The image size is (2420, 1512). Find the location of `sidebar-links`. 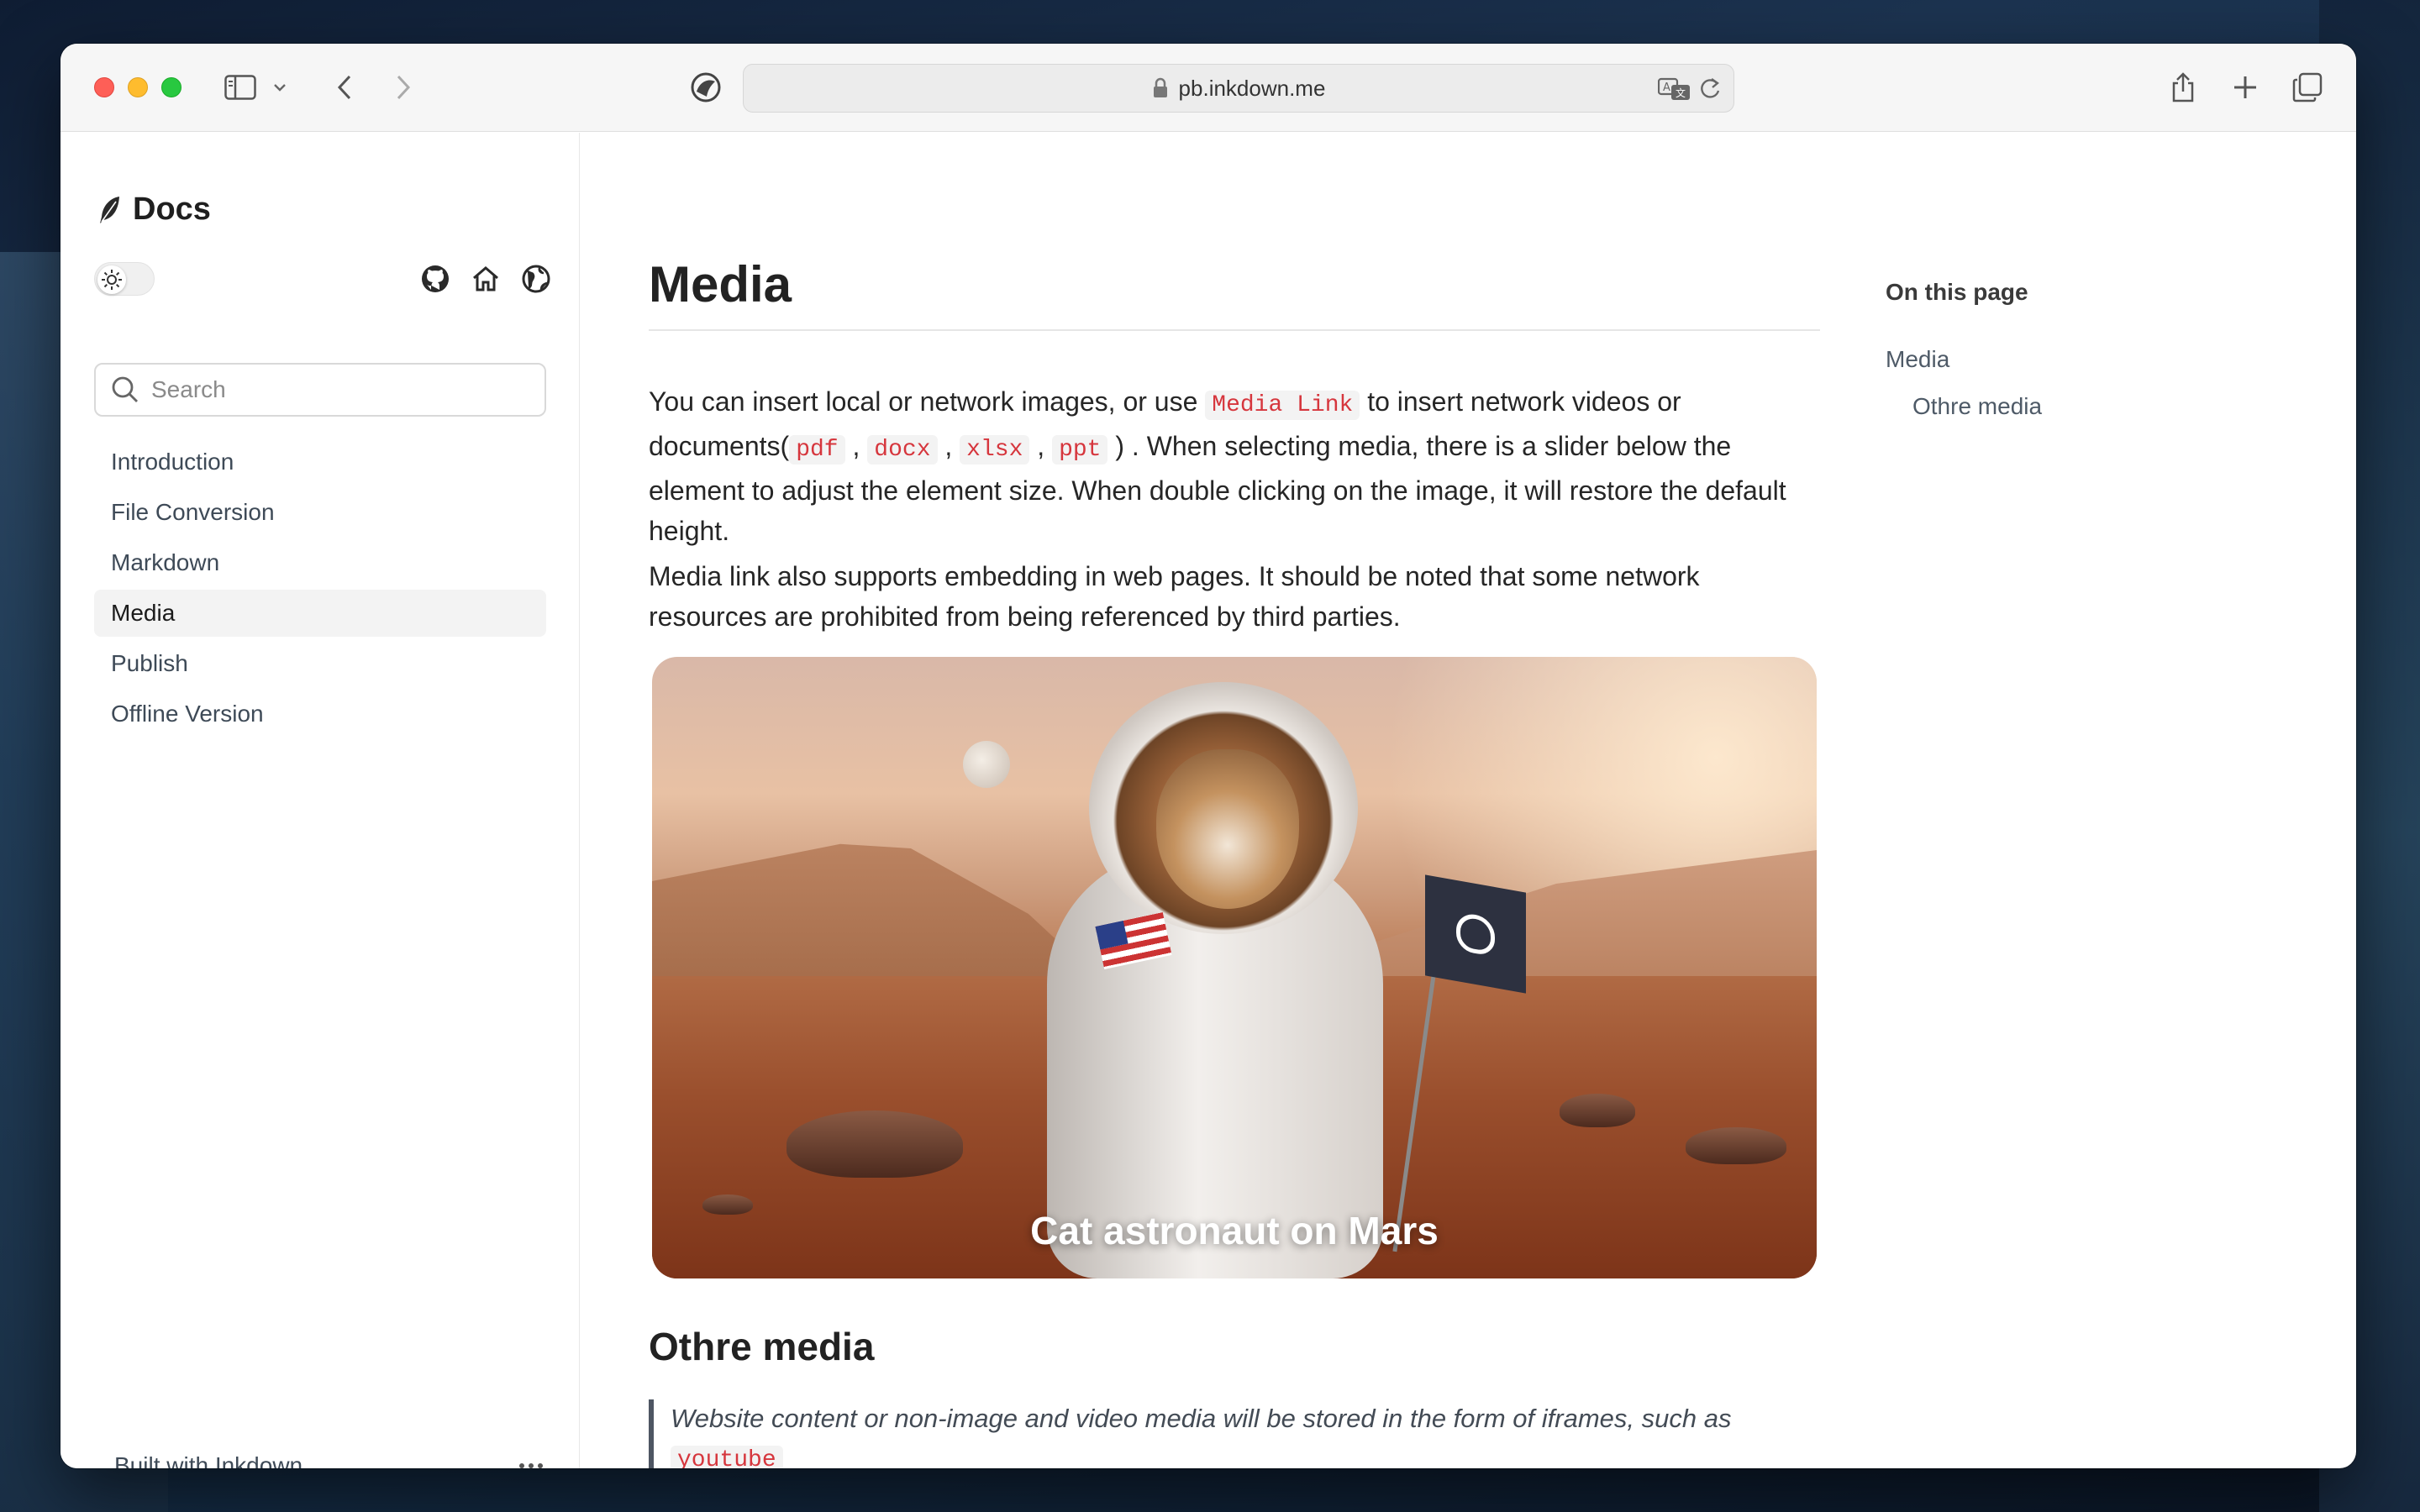

sidebar-links is located at coordinates (481, 279).